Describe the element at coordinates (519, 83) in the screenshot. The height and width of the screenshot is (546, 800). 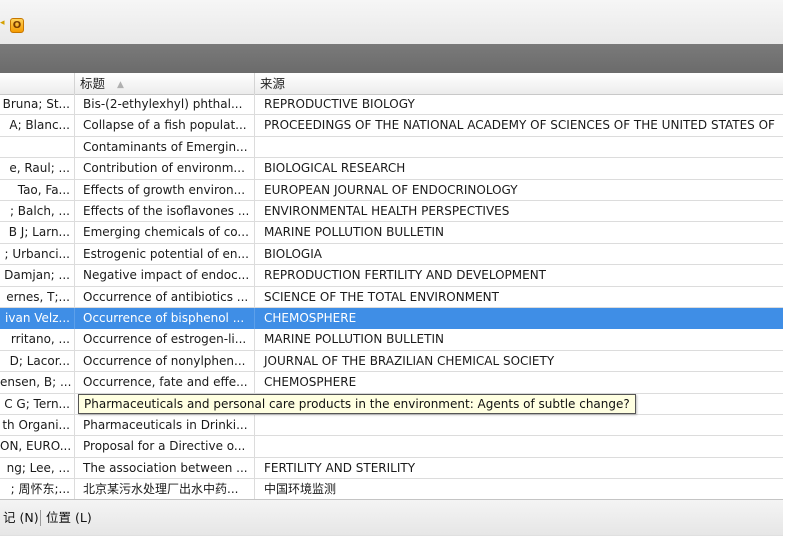
I see `column-header-source: 来源` at that location.